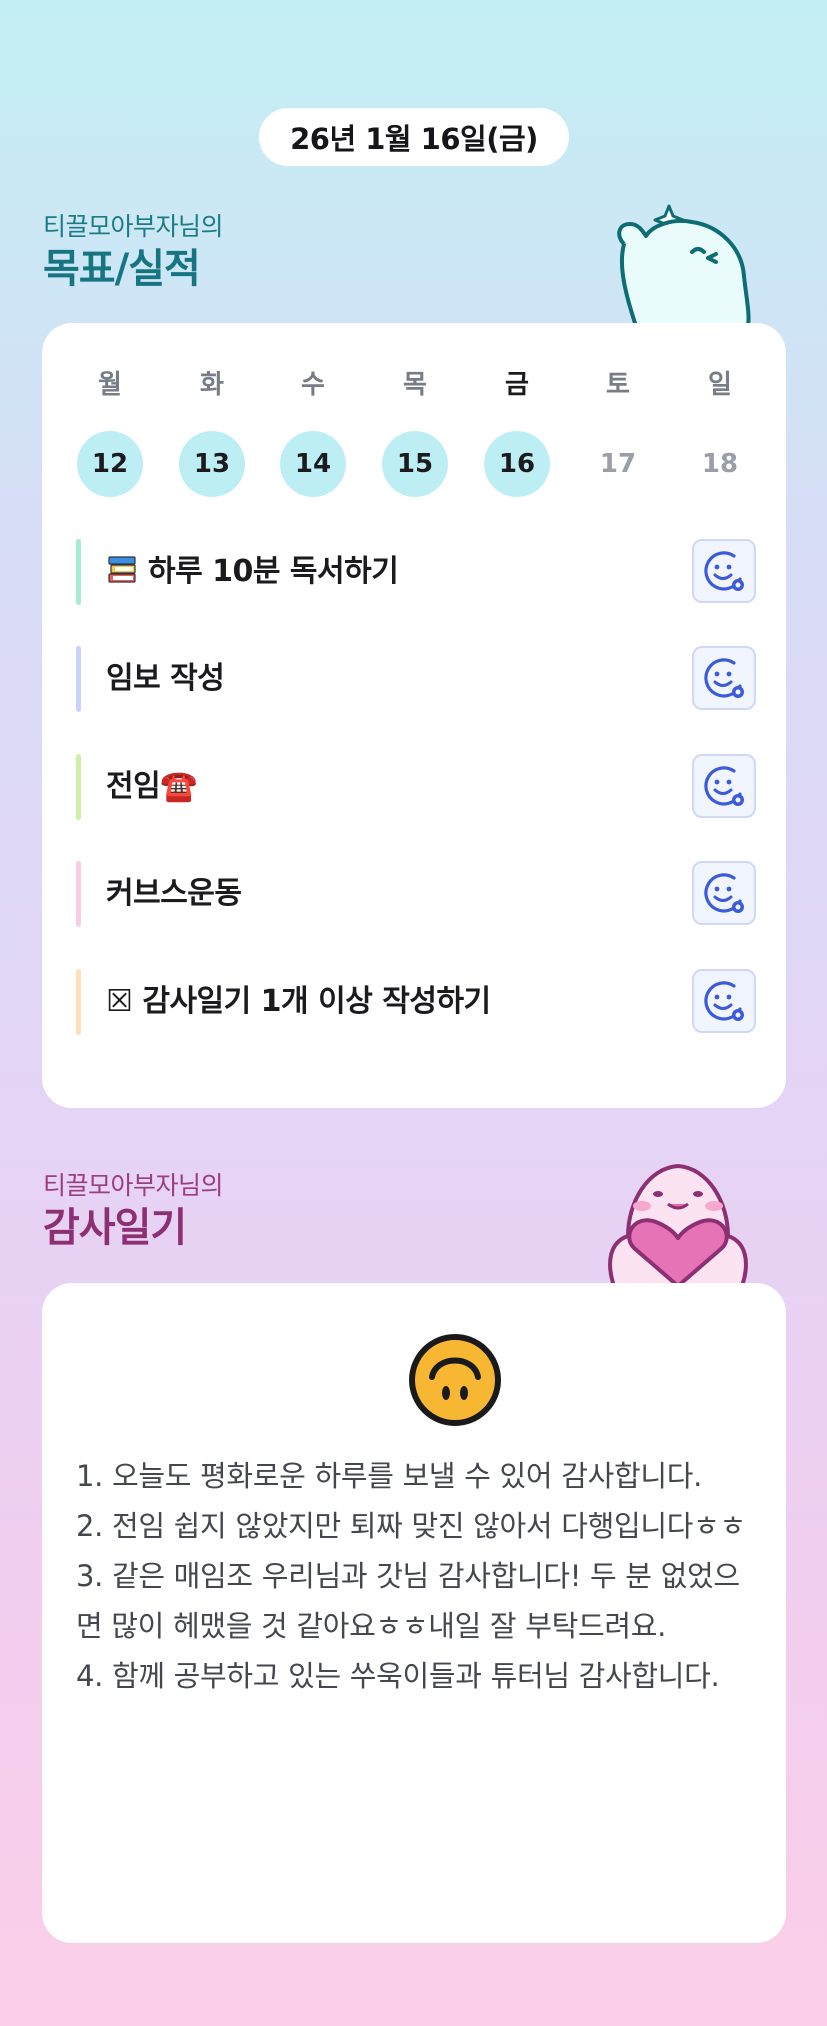 Image resolution: width=827 pixels, height=2026 pixels. I want to click on goal-label: 커브스운동, so click(174, 893).